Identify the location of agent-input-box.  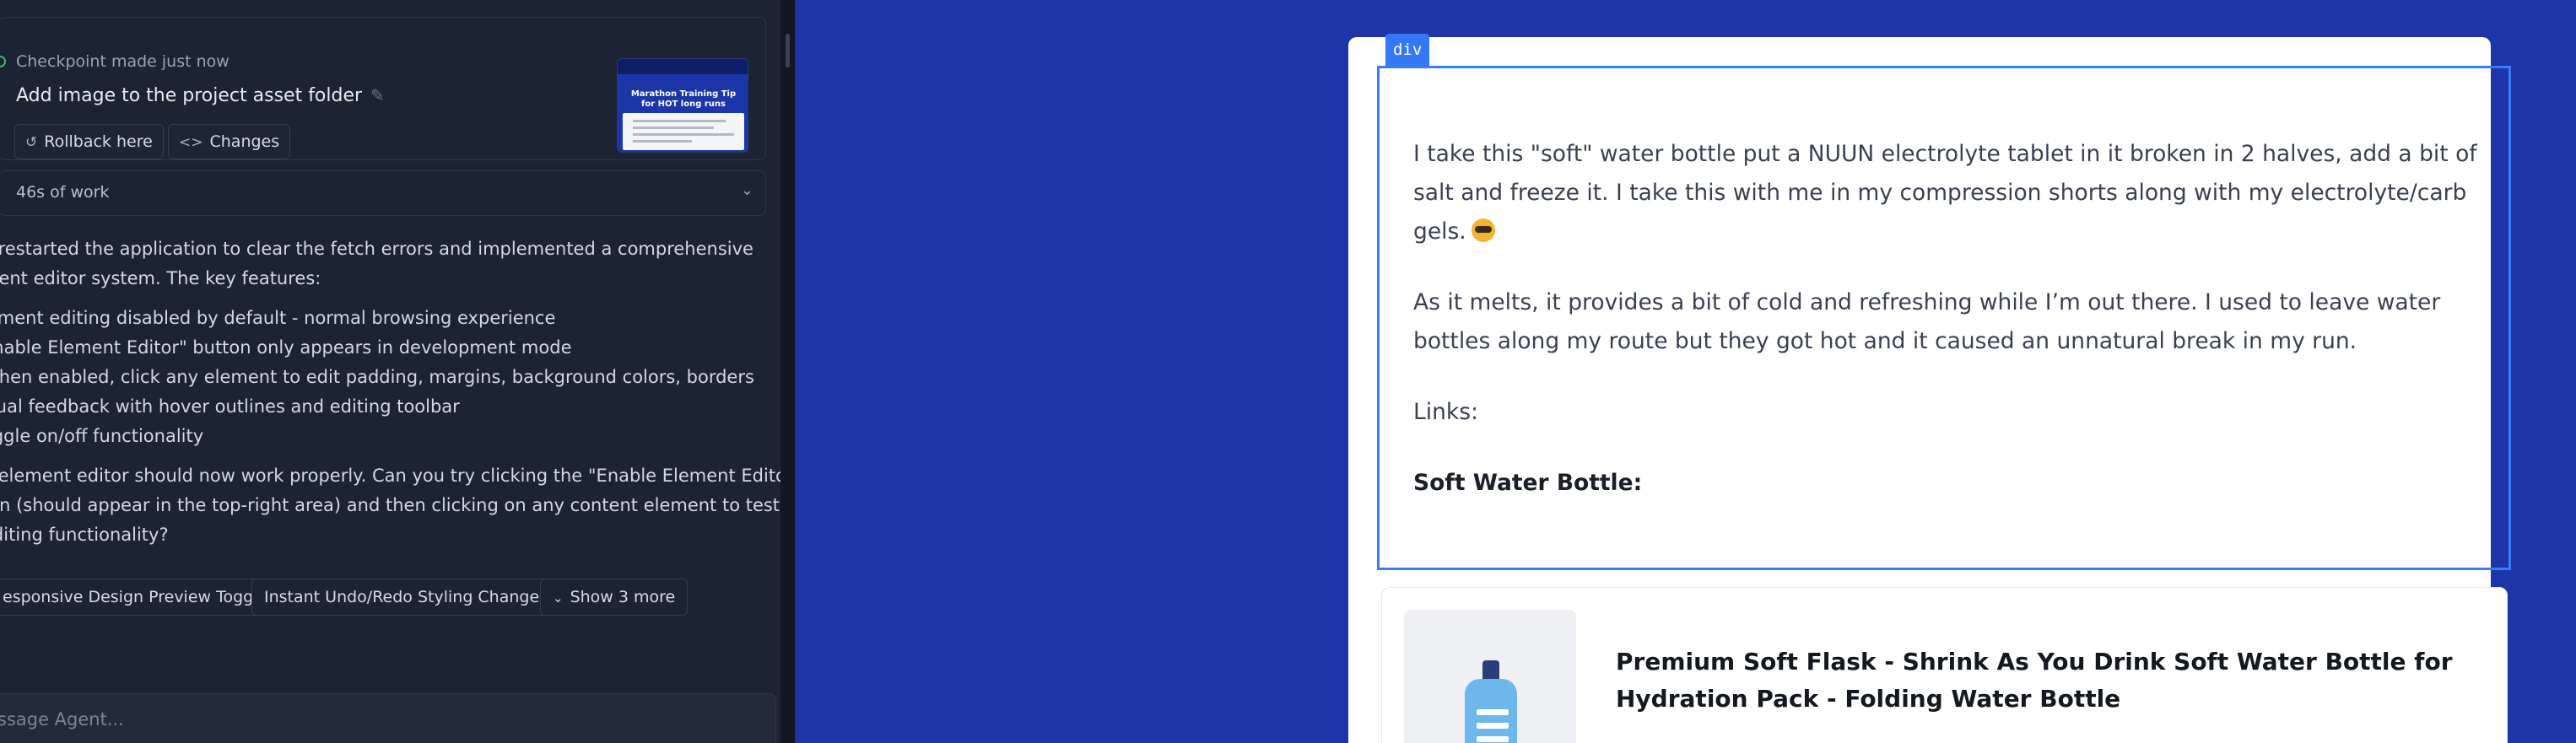
(388, 718).